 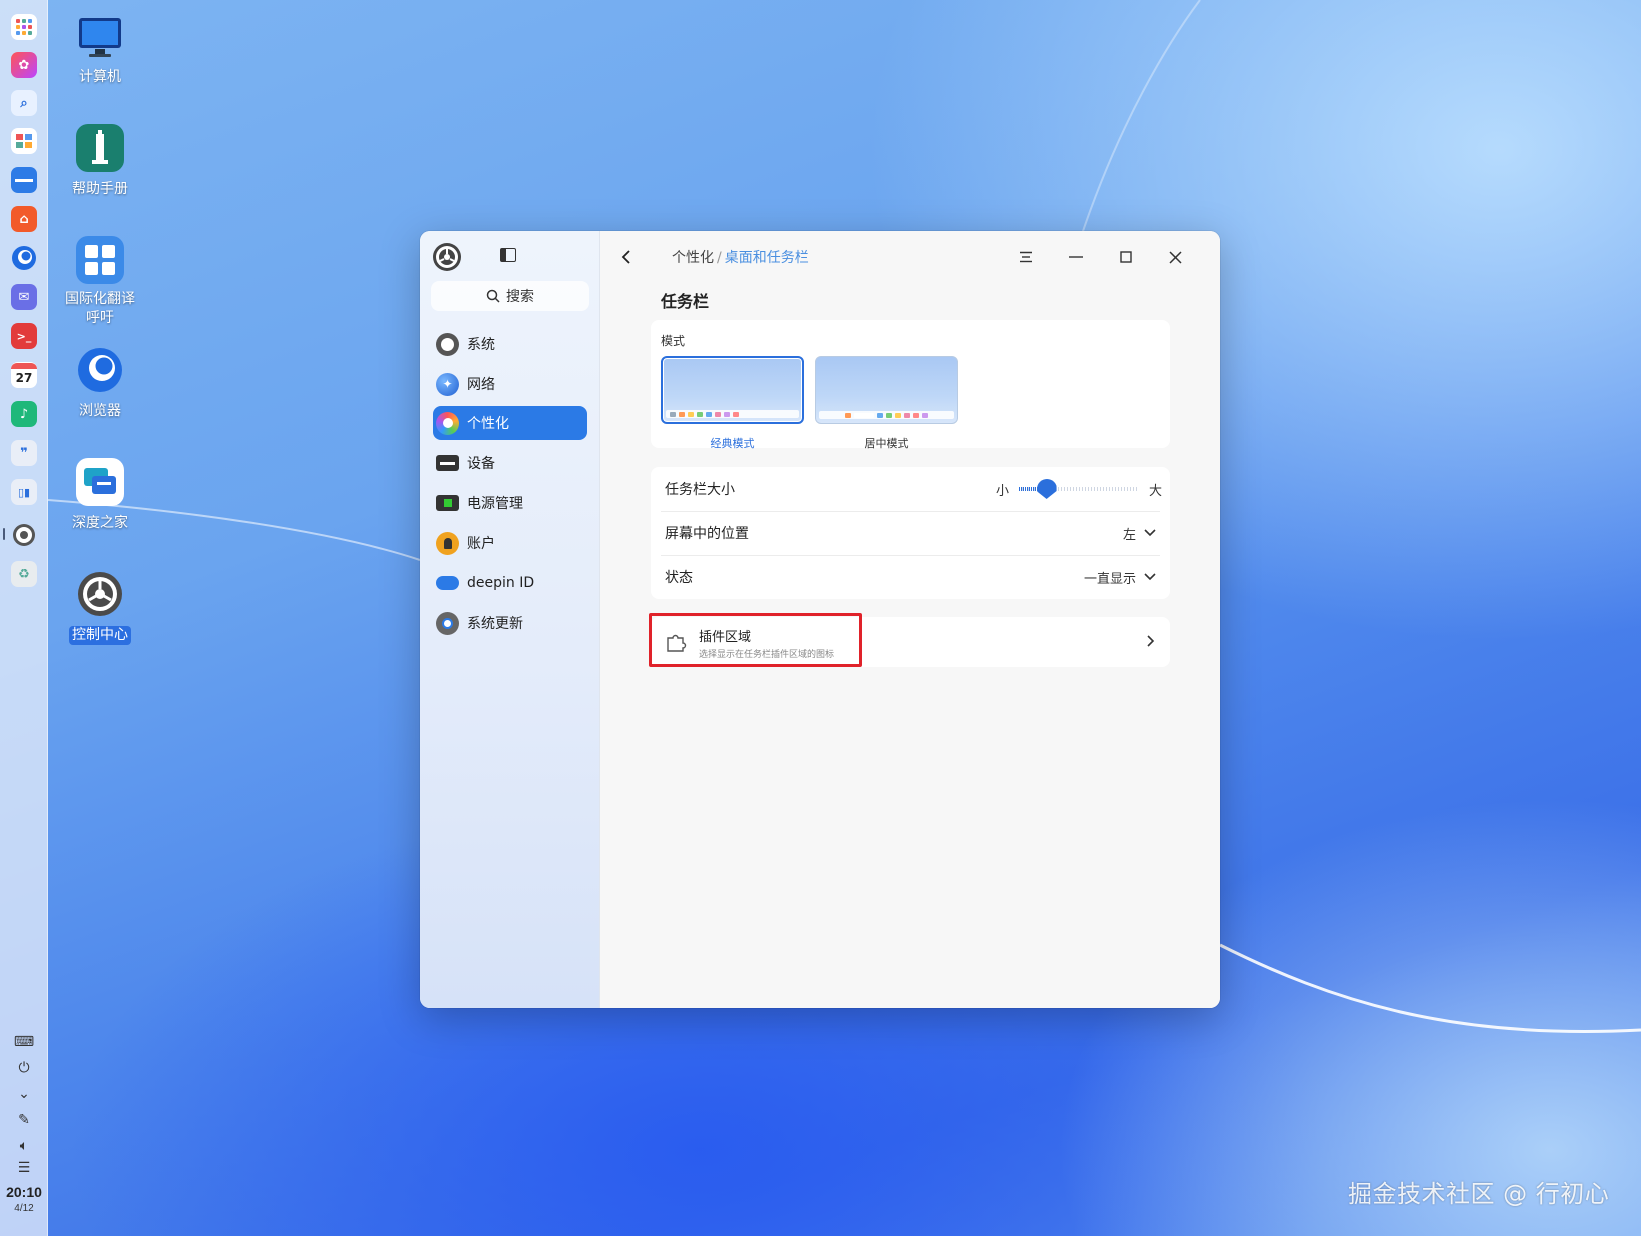 What do you see at coordinates (24, 336) in the screenshot?
I see `terminal-icon: >_` at bounding box center [24, 336].